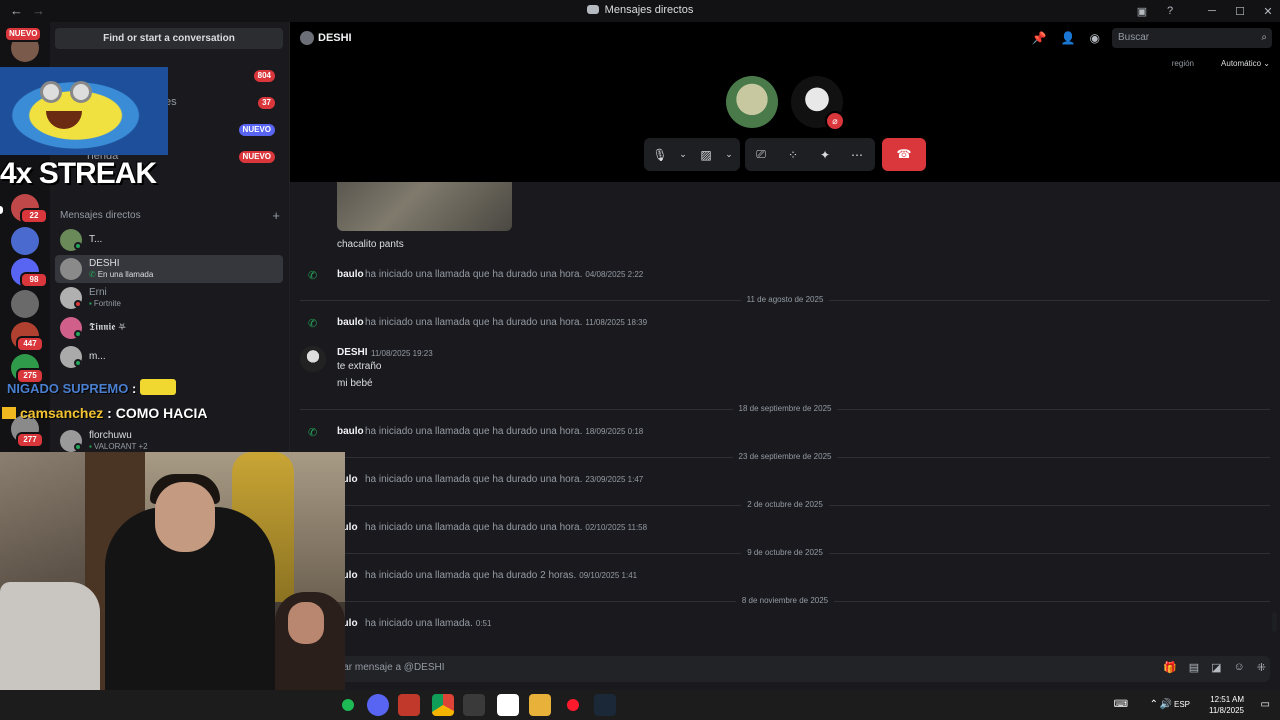 This screenshot has width=1280, height=720. Describe the element at coordinates (1274, 622) in the screenshot. I see `scrollbar` at that location.